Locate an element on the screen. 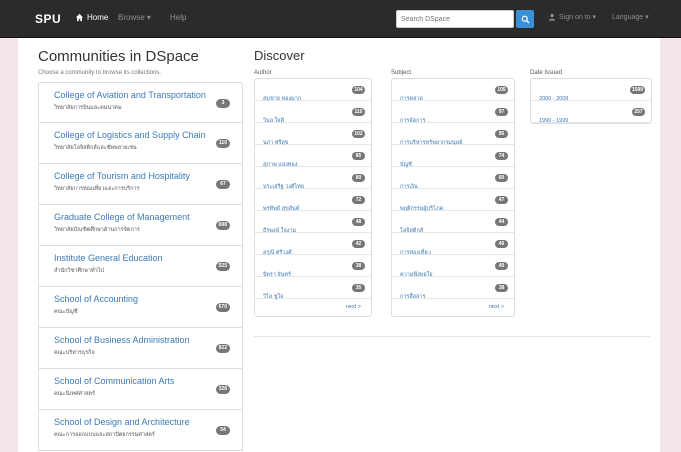 Image resolution: width=681 pixels, height=452 pixels. subject-facet-item: โลจิสติกส์ 44 is located at coordinates (453, 222).